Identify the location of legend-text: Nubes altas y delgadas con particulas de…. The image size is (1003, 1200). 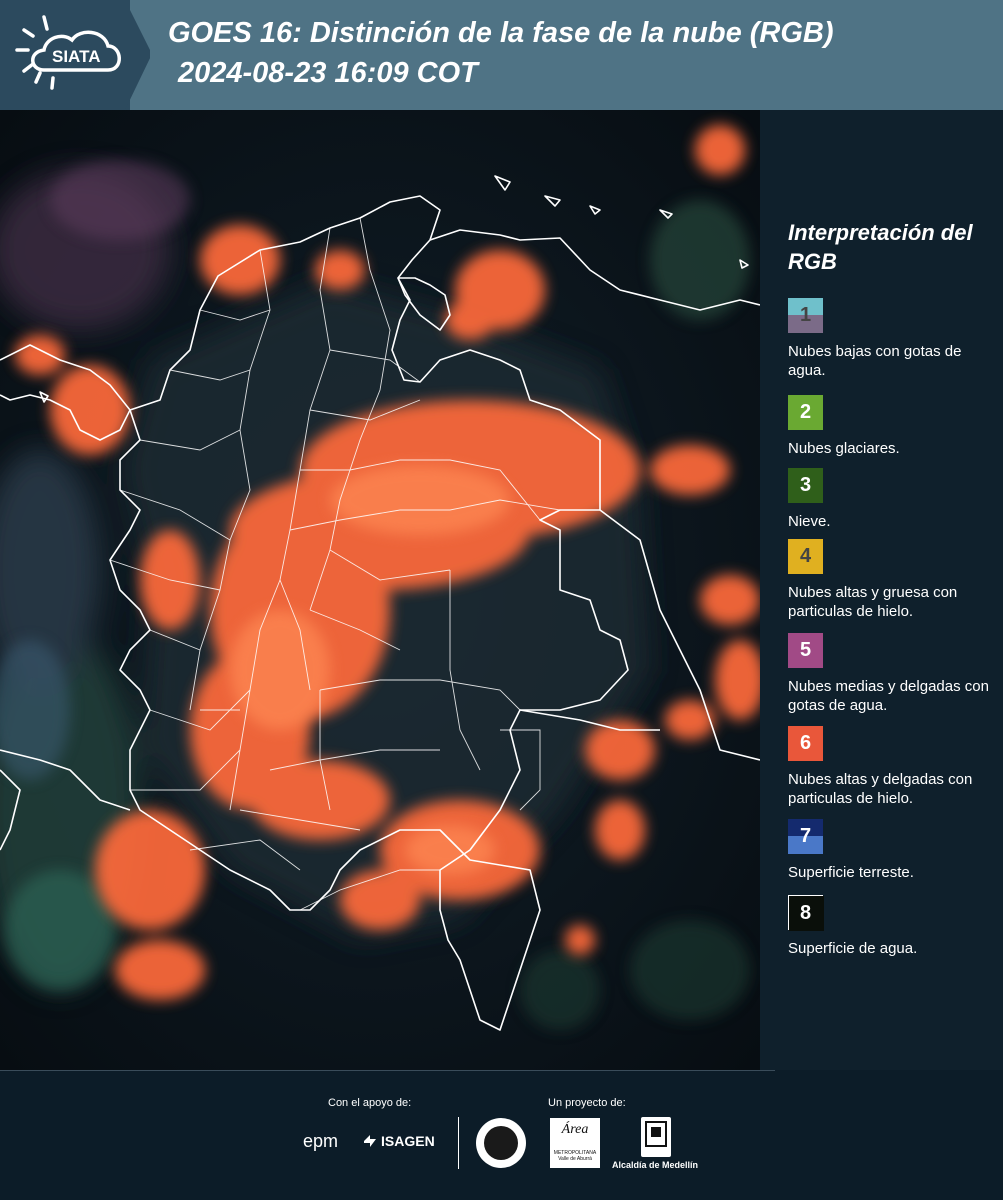
(880, 789).